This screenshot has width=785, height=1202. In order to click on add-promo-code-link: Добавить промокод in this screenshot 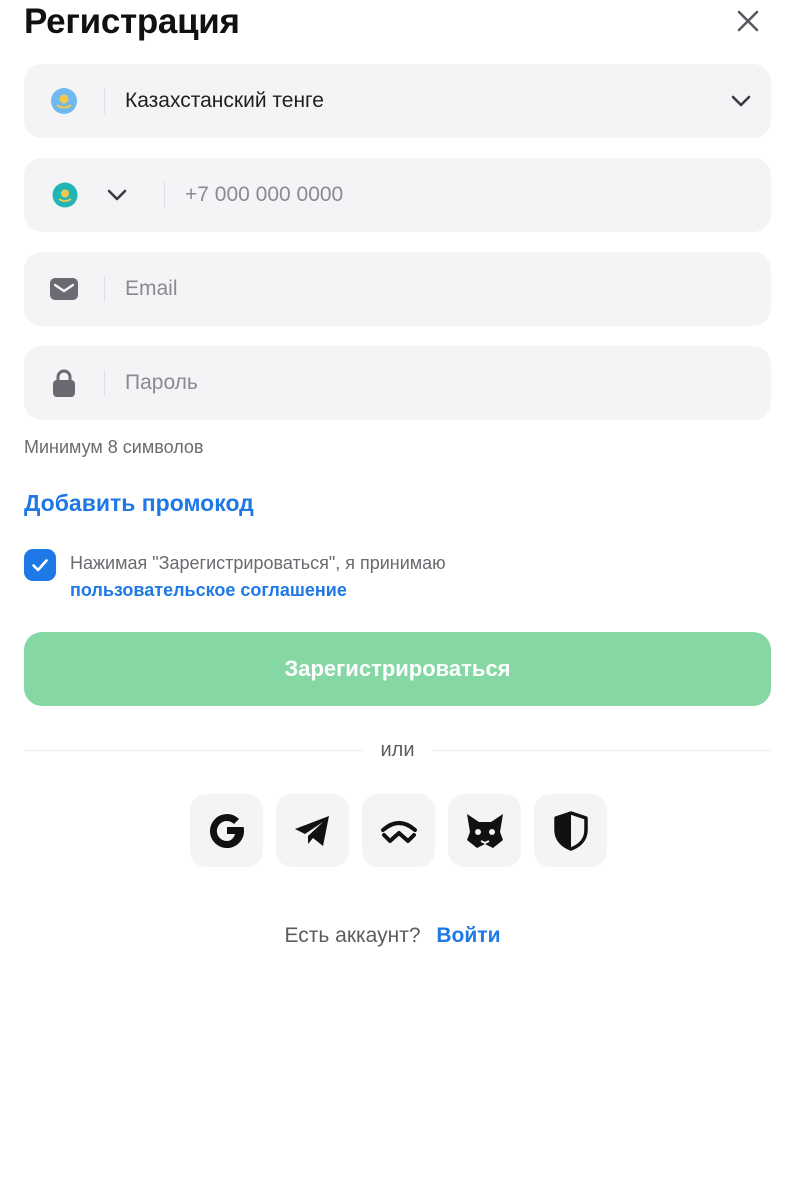, I will do `click(139, 503)`.